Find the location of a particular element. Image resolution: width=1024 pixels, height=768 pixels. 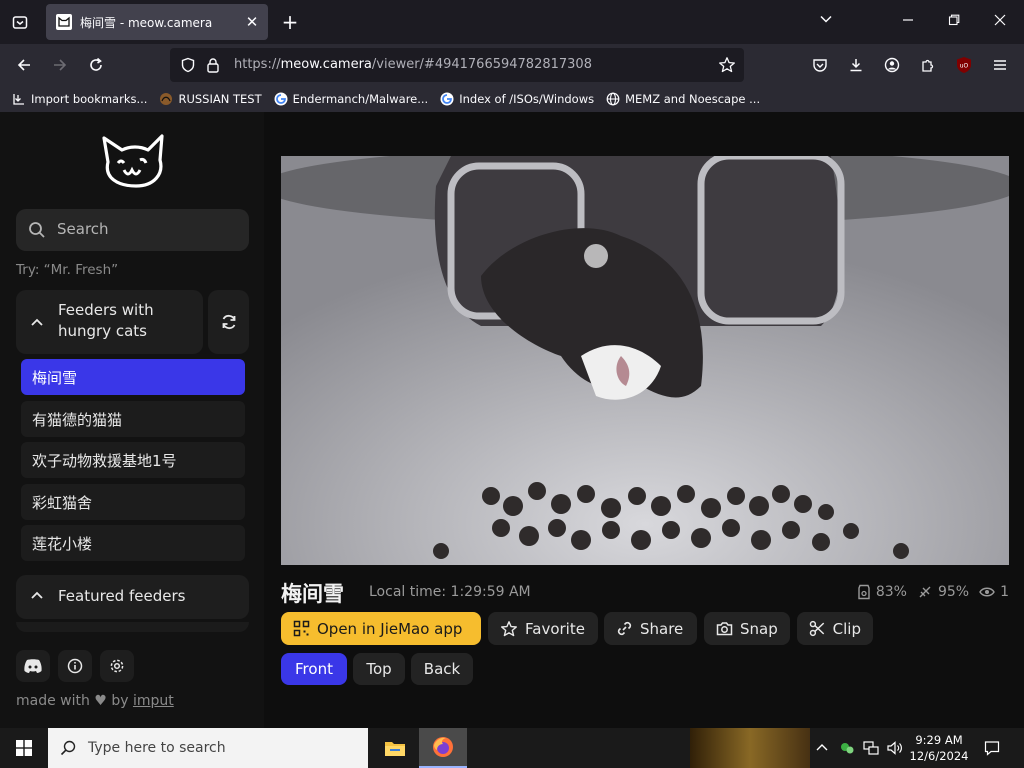

local-time: Local time: 1:29:59 AM is located at coordinates (450, 592).